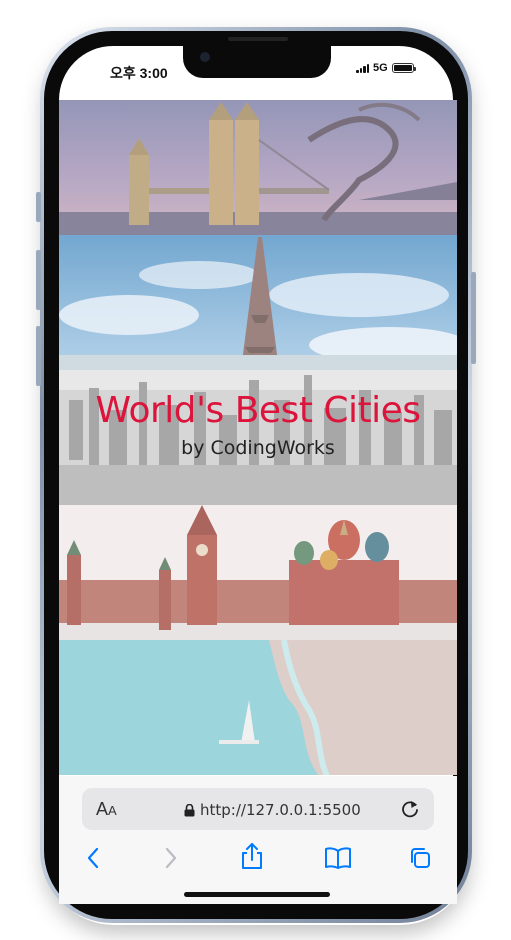  Describe the element at coordinates (258, 572) in the screenshot. I see `city-image-moscow` at that location.